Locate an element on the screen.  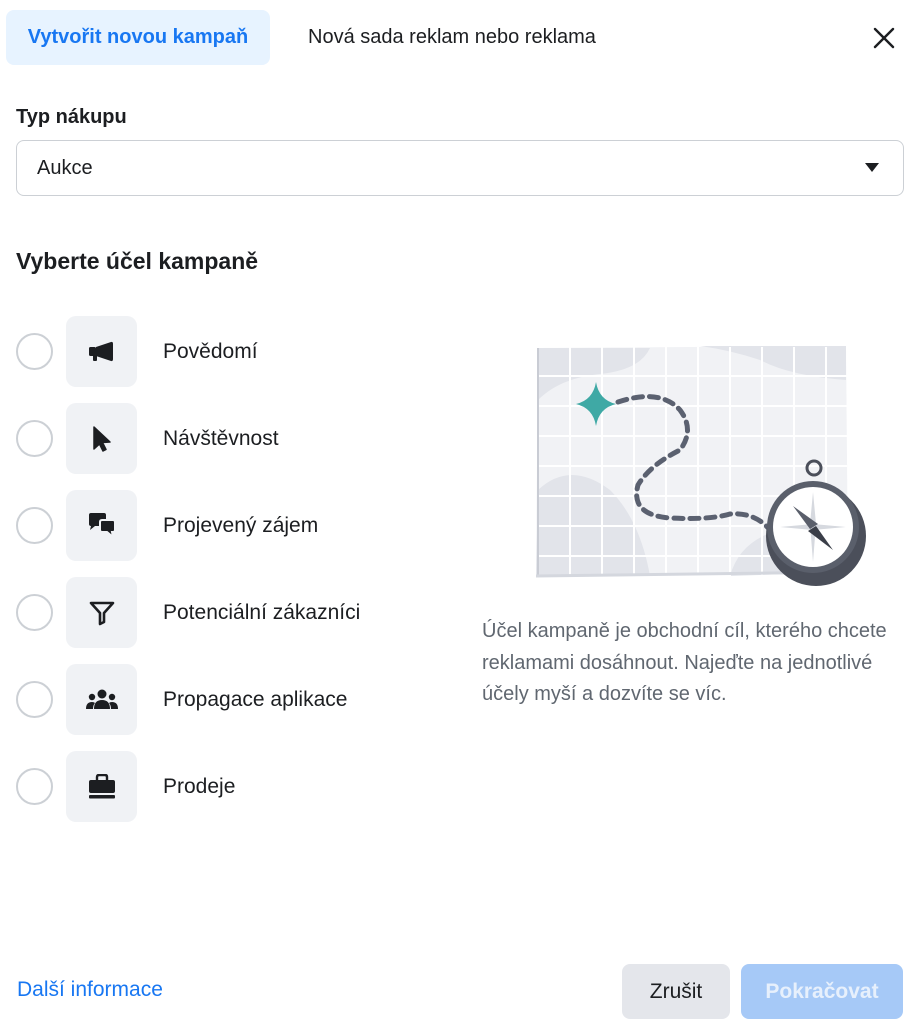
objective-option-app-promotion: Propagace aplikace is located at coordinates (236, 699).